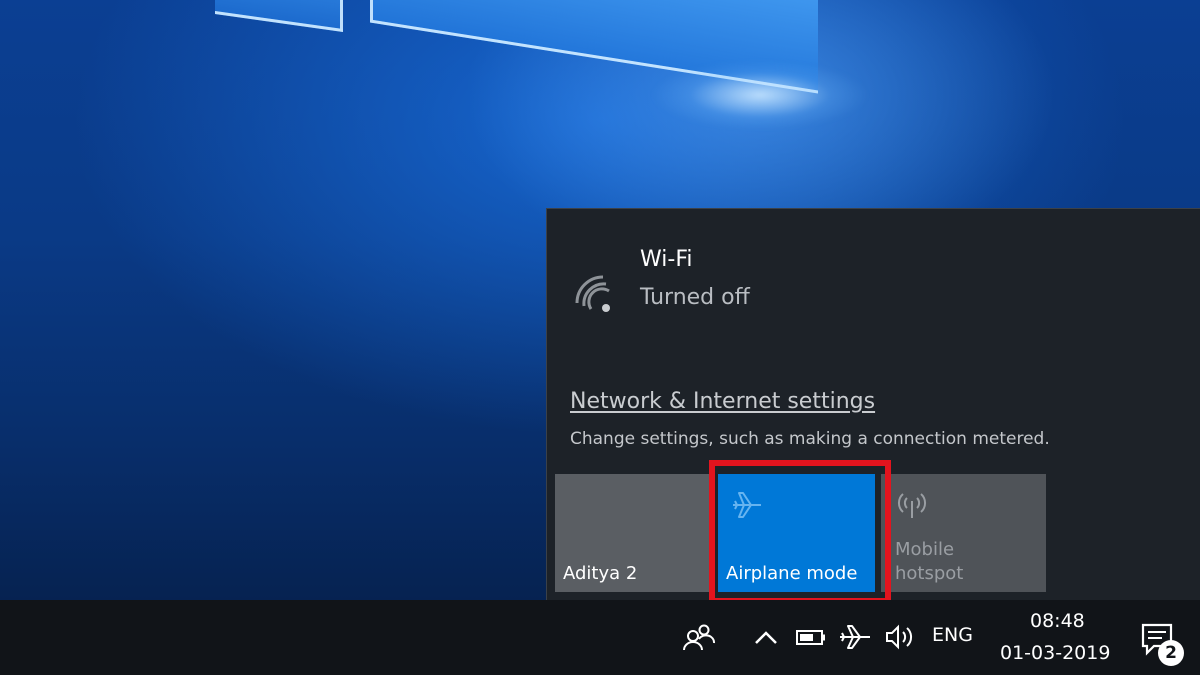  What do you see at coordinates (279, 16) in the screenshot?
I see `windows-logo-pane-left` at bounding box center [279, 16].